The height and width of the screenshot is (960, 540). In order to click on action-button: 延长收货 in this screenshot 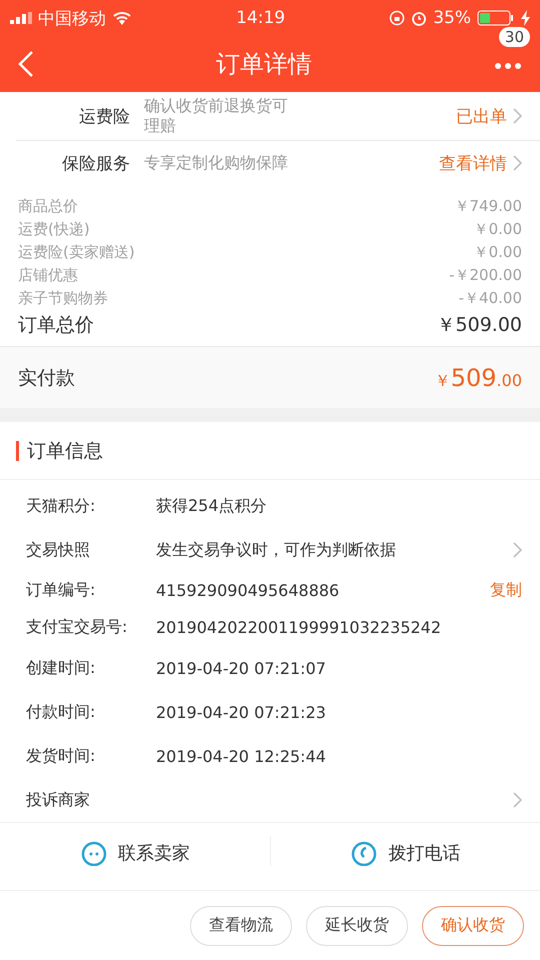, I will do `click(357, 926)`.